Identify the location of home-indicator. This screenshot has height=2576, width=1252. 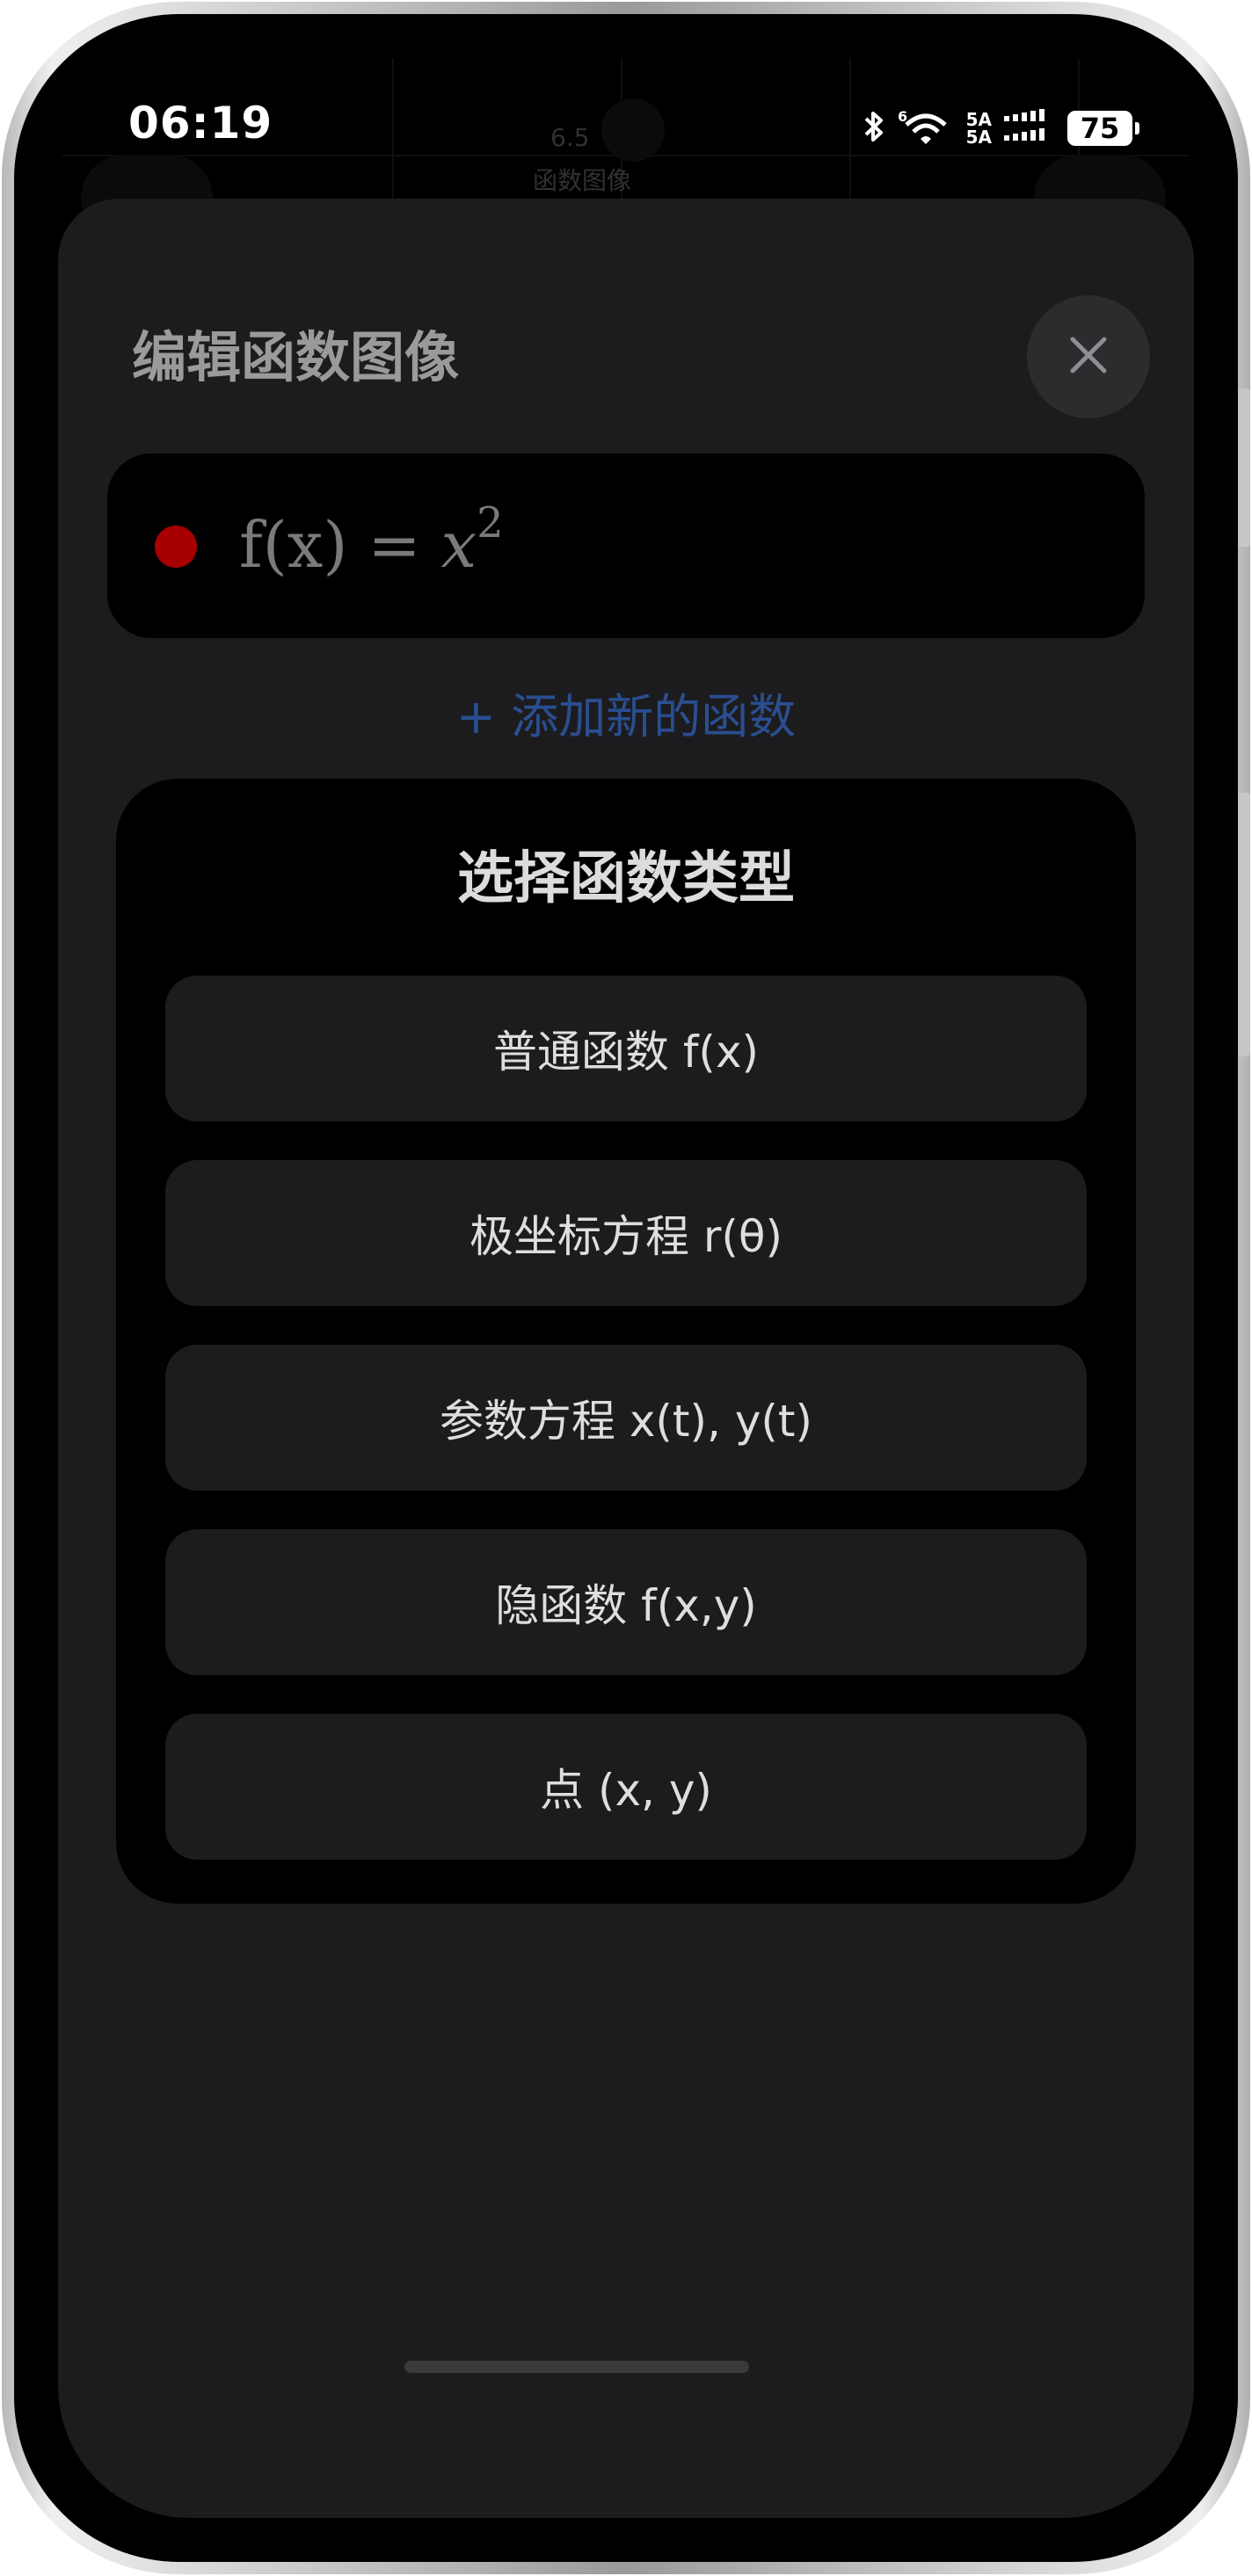
(576, 2367).